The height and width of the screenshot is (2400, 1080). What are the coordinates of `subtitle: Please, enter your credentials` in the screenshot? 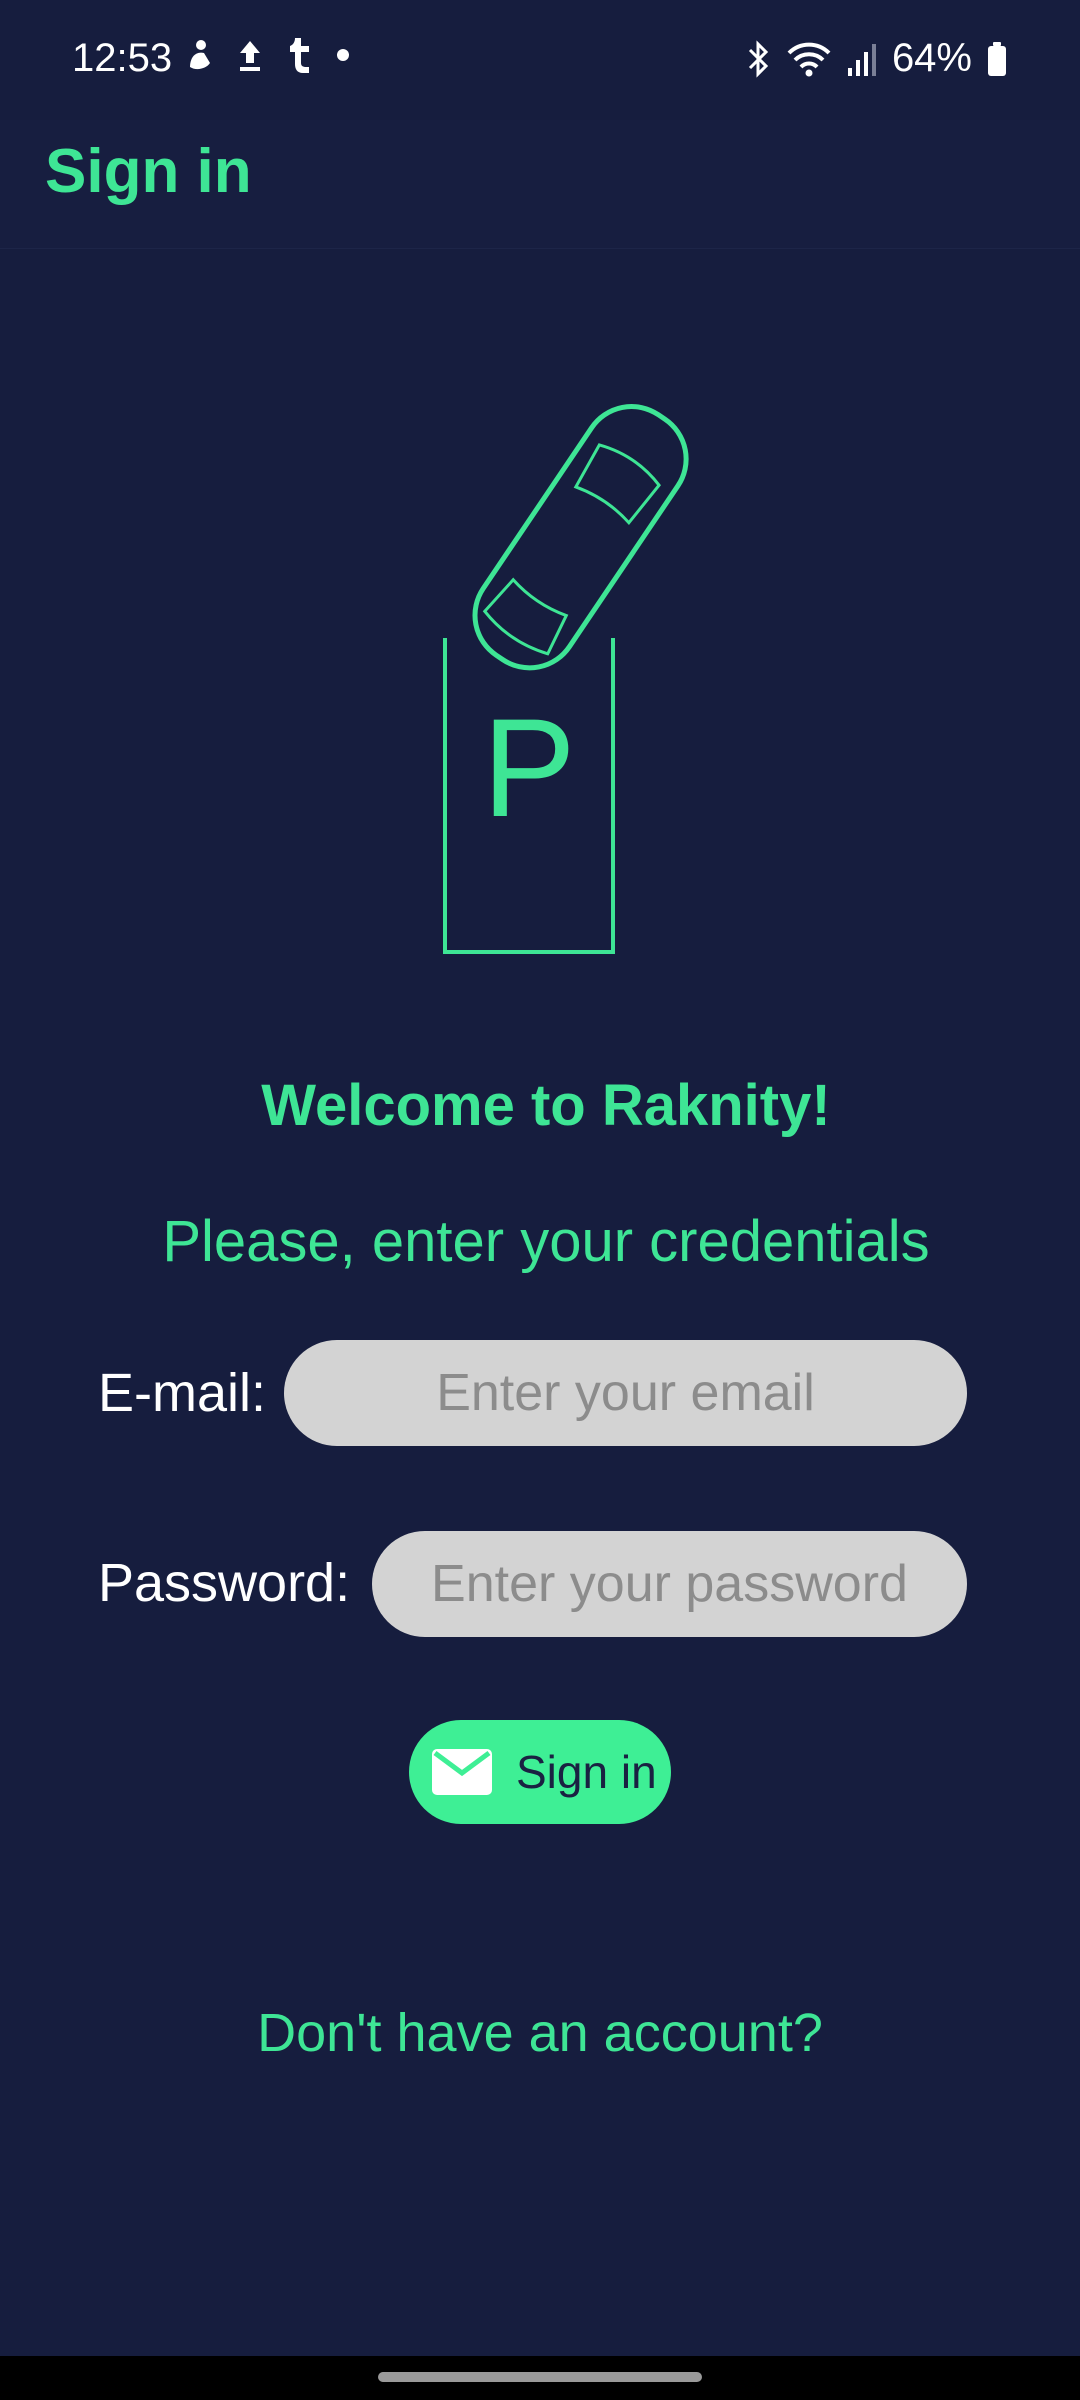 It's located at (546, 1241).